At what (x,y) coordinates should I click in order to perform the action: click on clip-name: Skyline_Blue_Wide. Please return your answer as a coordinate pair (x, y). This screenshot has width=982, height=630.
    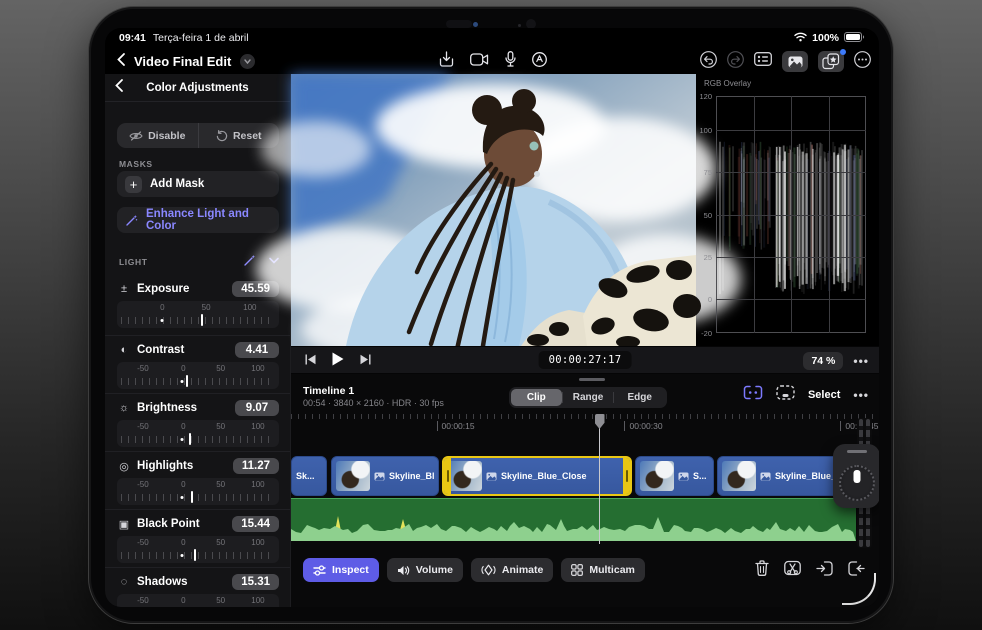
    Looking at the image, I should click on (411, 476).